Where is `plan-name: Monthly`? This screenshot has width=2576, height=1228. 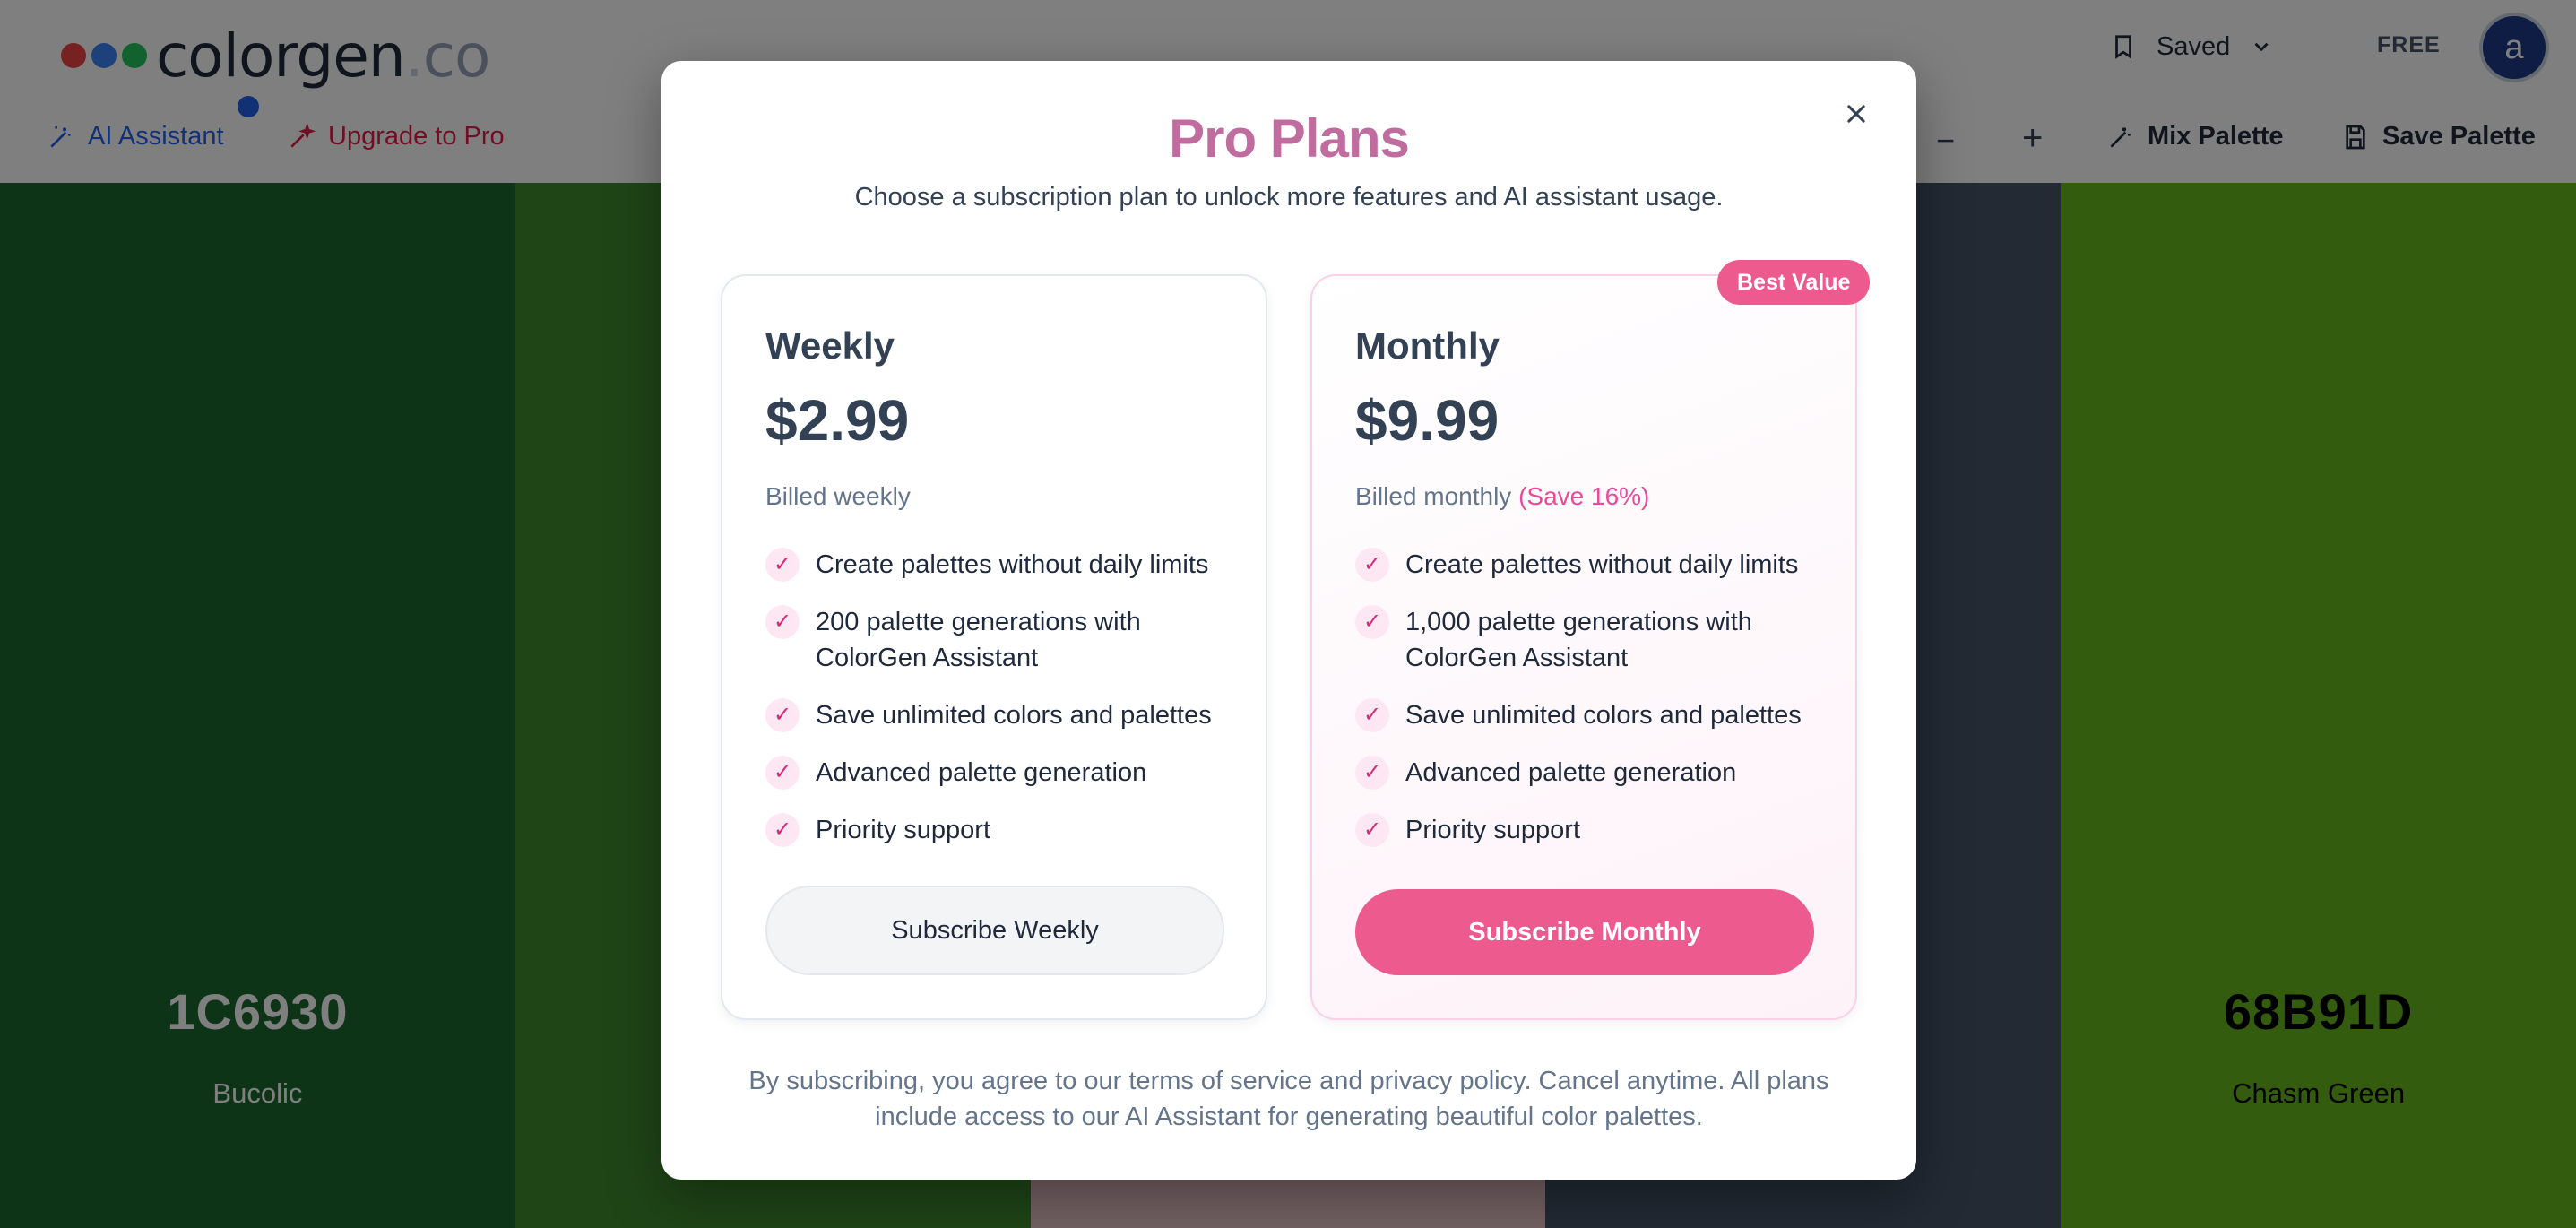
plan-name: Monthly is located at coordinates (1427, 345).